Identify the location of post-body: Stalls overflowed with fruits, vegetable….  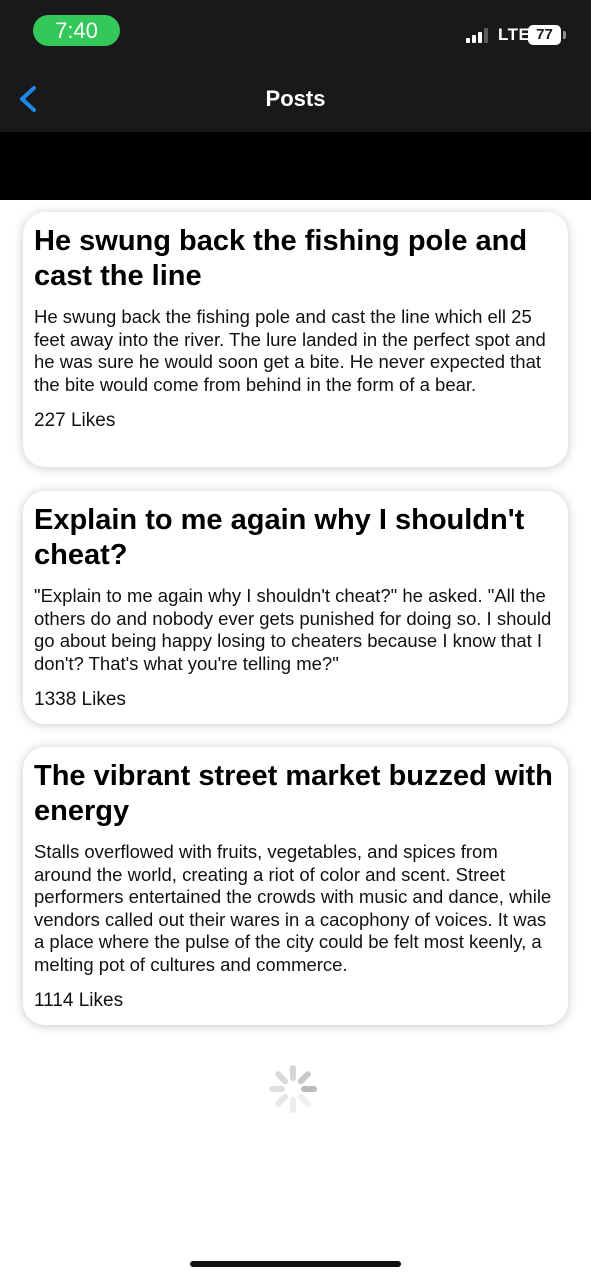
(293, 908).